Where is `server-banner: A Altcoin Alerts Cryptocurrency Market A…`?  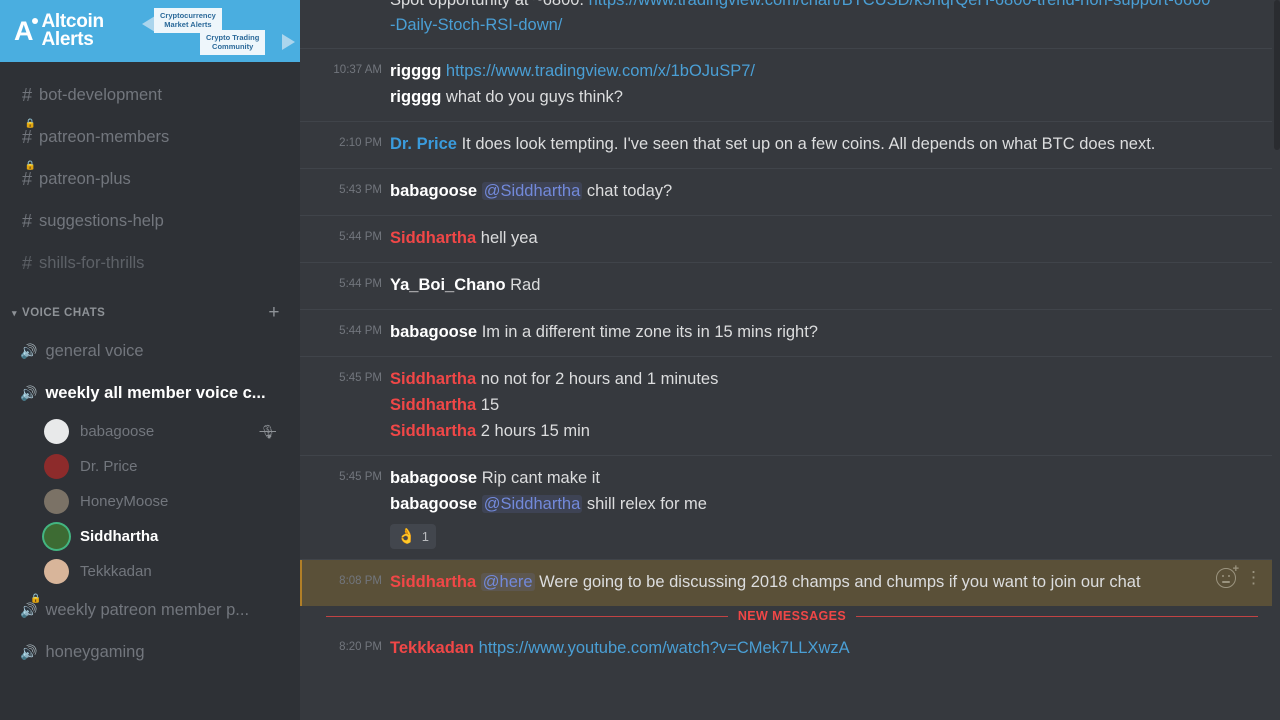 server-banner: A Altcoin Alerts Cryptocurrency Market A… is located at coordinates (150, 31).